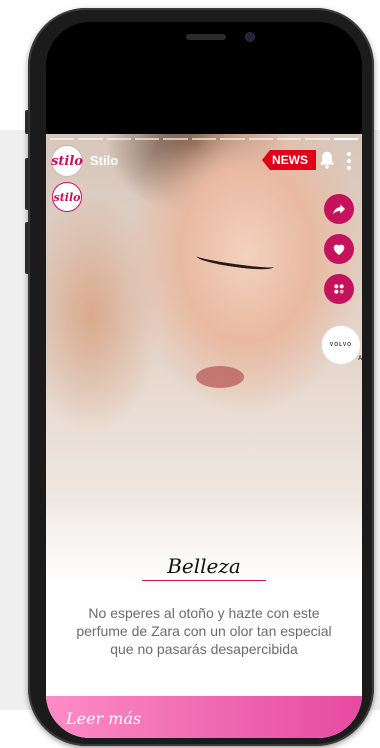 The image size is (380, 748). What do you see at coordinates (27, 184) in the screenshot?
I see `volume-up-button` at bounding box center [27, 184].